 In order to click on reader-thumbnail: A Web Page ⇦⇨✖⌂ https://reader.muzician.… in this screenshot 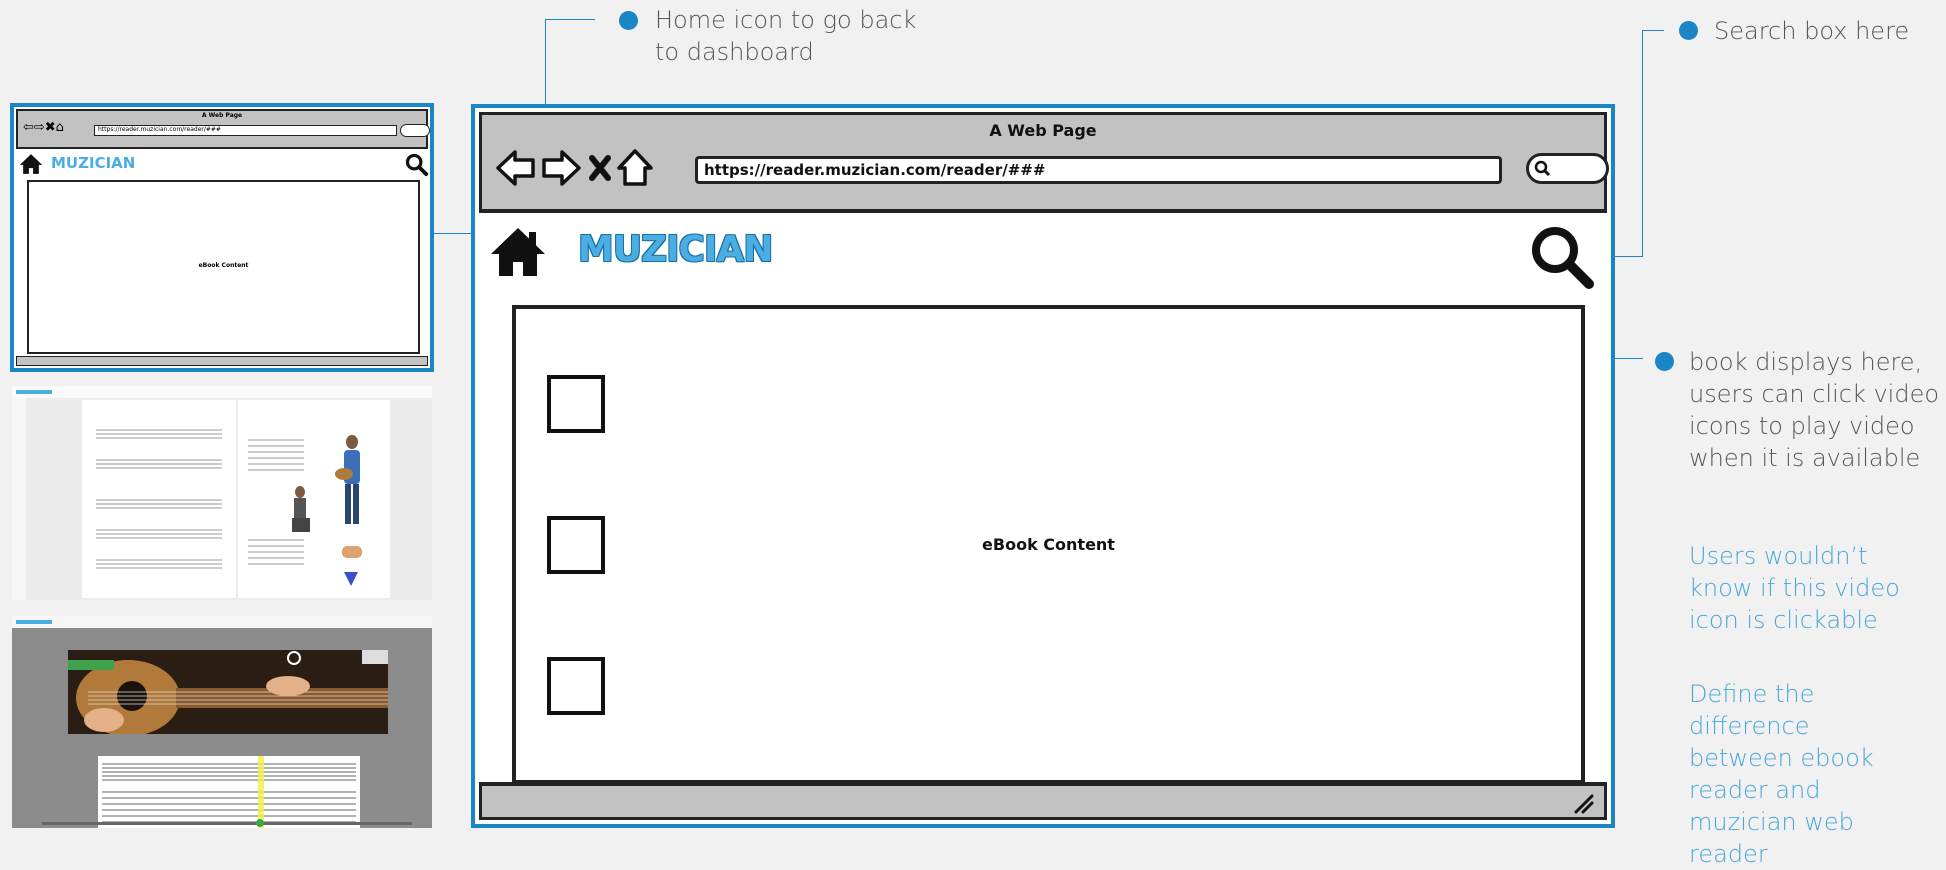, I will do `click(222, 237)`.